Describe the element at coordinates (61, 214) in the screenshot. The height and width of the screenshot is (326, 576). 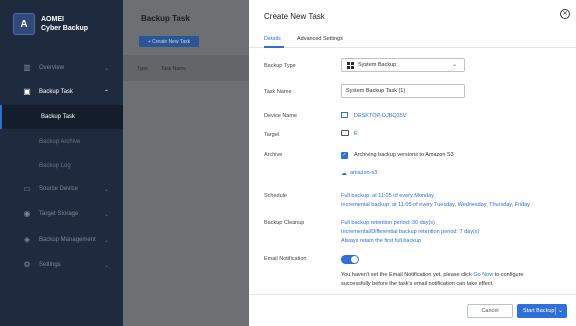
I see `sidebar-item-target-storage: ◉ Target Storage ⌄` at that location.